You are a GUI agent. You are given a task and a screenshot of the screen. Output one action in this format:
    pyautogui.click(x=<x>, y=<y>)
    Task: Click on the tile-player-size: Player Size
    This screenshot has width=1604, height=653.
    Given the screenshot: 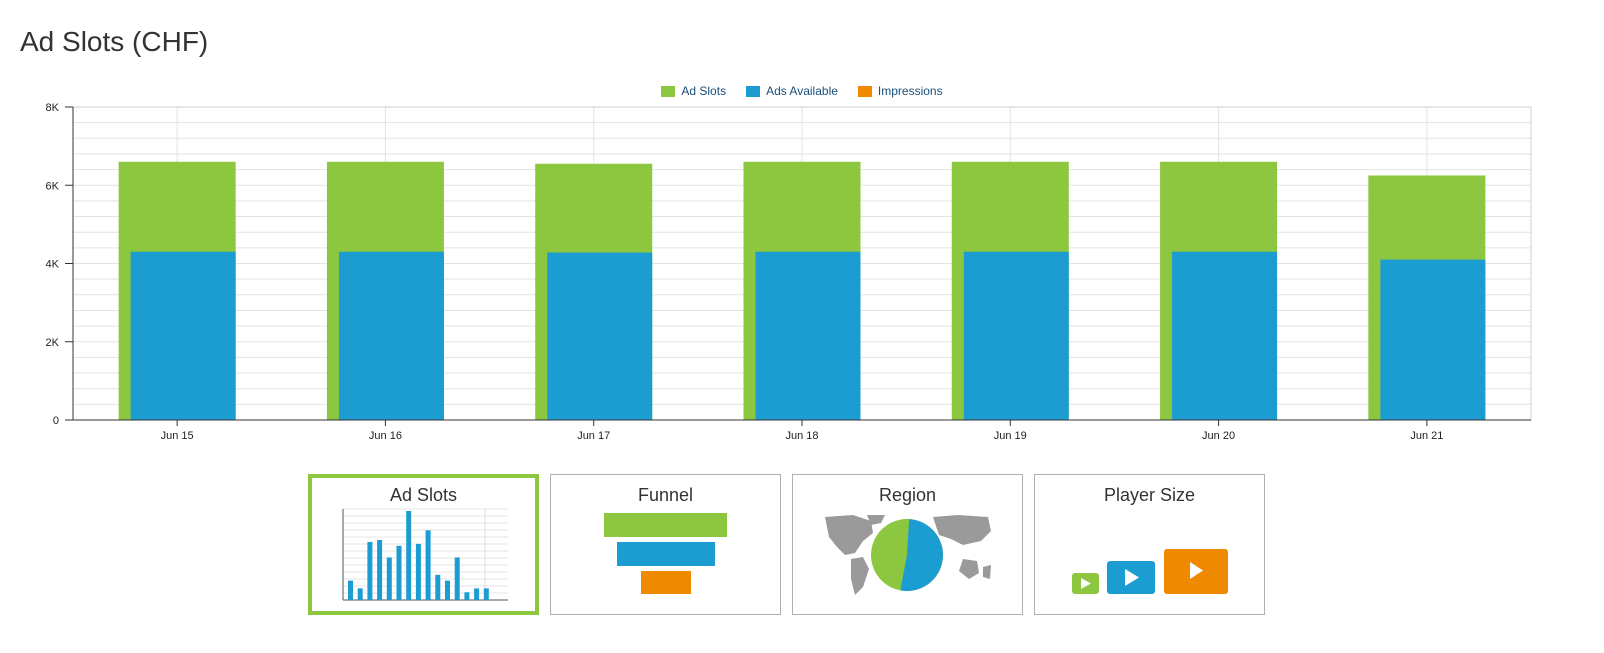 What is the action you would take?
    pyautogui.click(x=1149, y=544)
    